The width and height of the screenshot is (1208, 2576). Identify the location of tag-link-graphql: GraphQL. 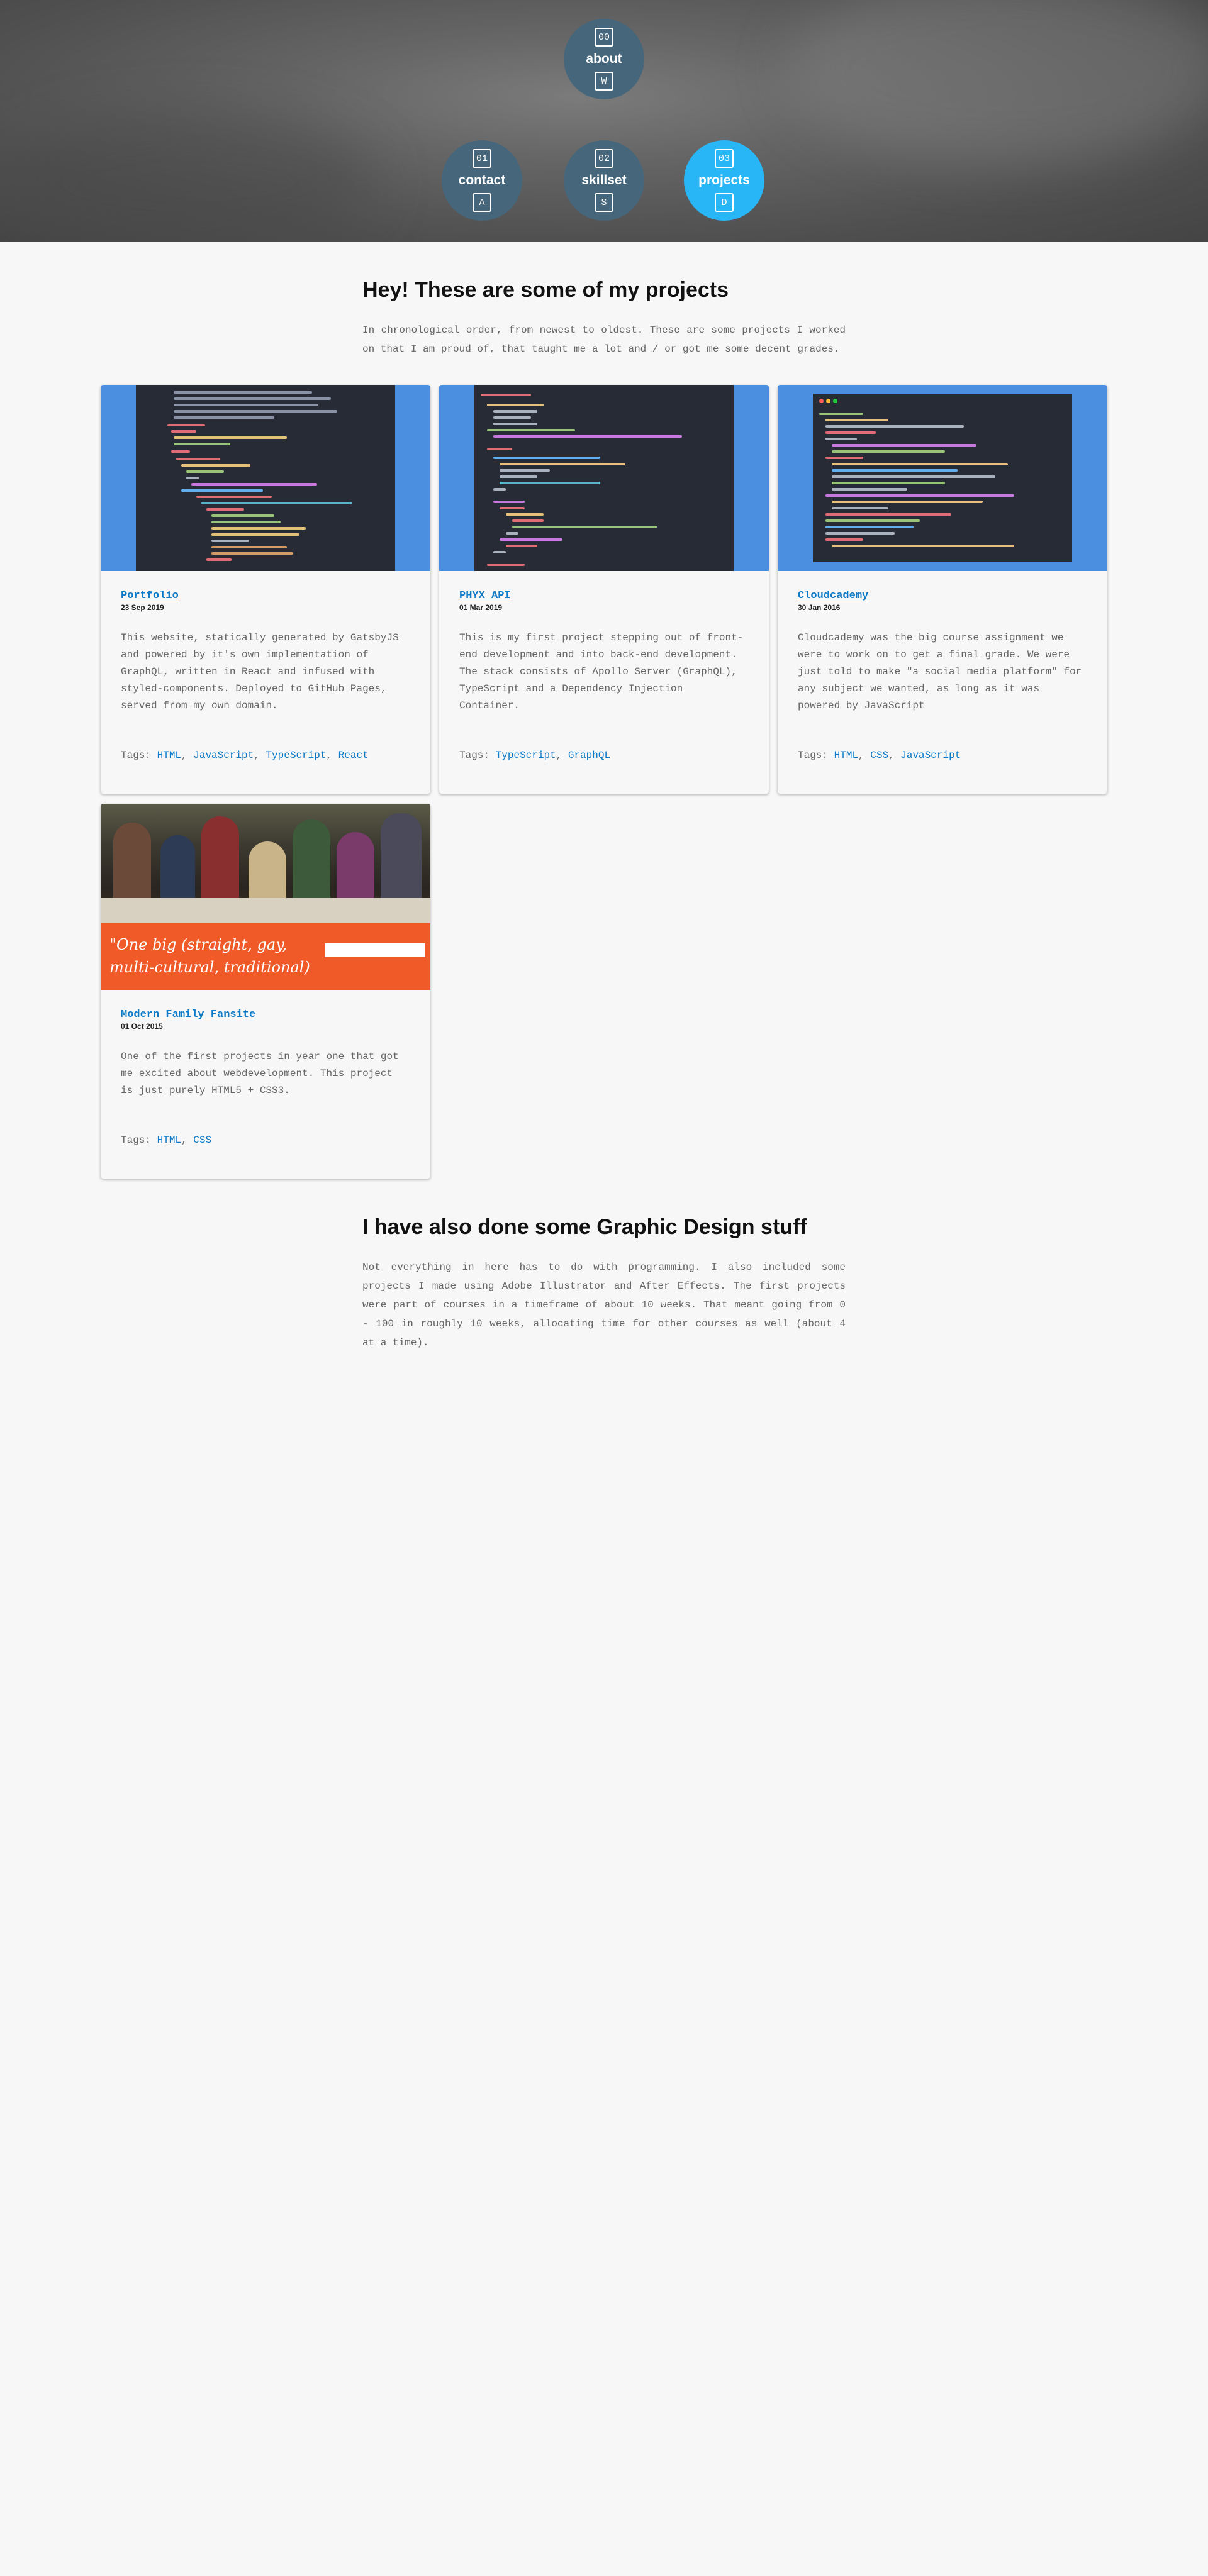
(589, 755).